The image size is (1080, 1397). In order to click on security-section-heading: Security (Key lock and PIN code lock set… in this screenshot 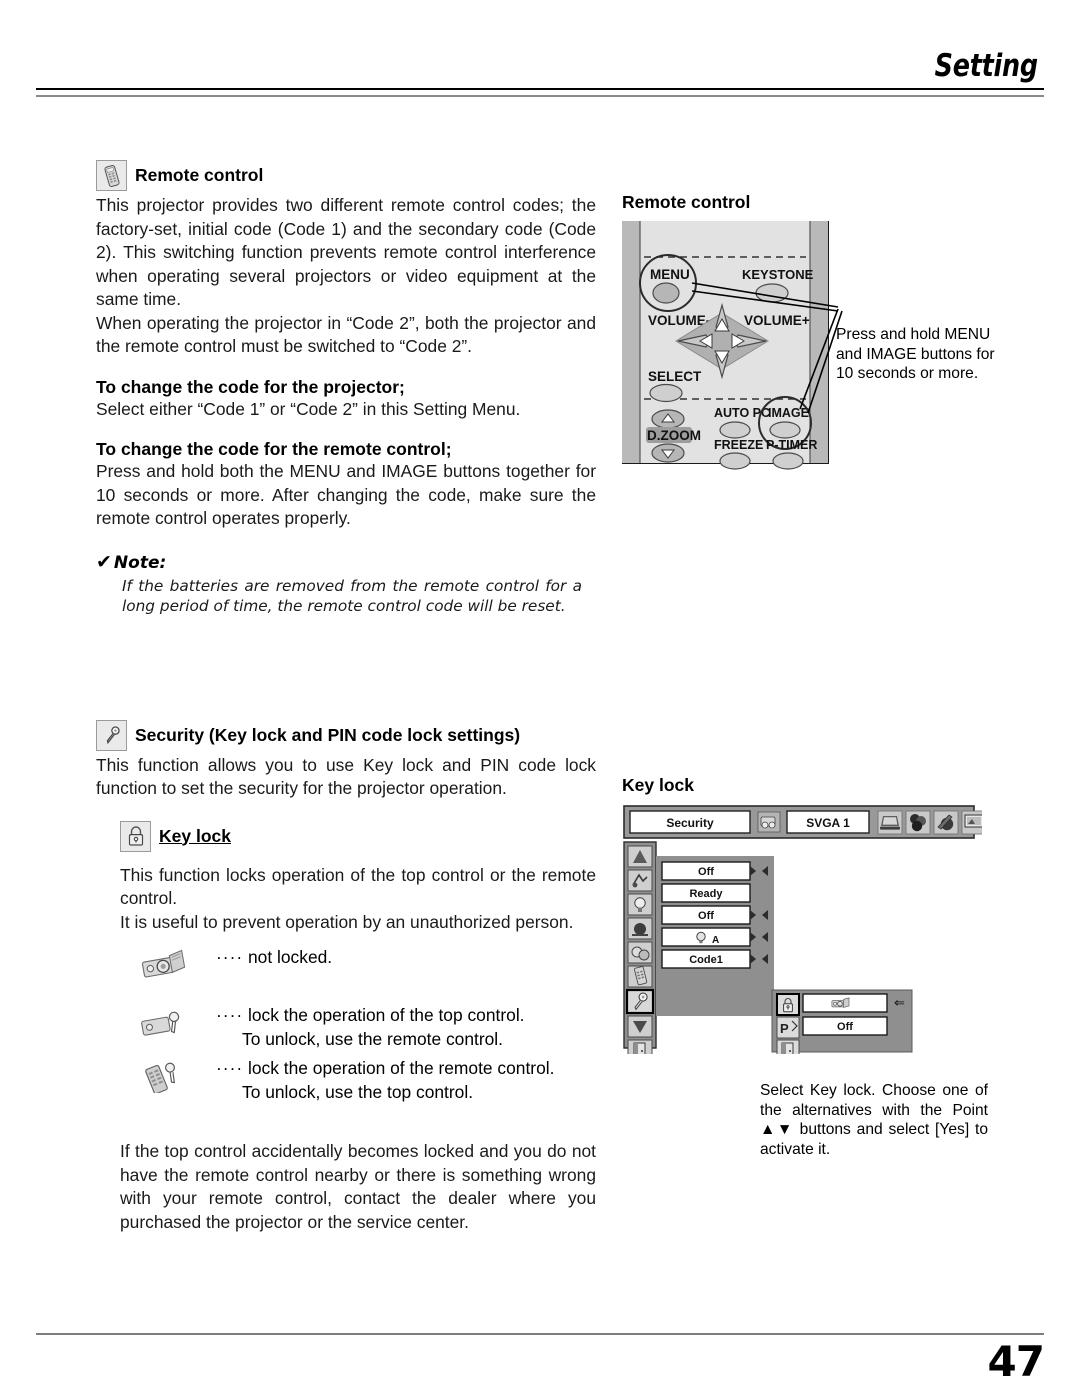, I will do `click(346, 735)`.